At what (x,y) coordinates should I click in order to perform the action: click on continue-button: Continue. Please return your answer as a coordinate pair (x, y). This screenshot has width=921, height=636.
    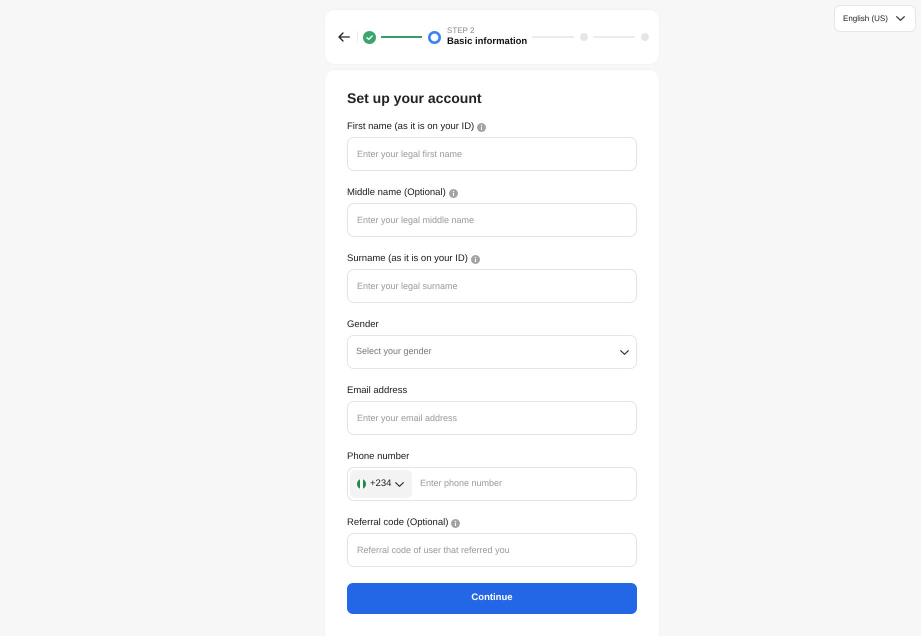
    Looking at the image, I should click on (492, 598).